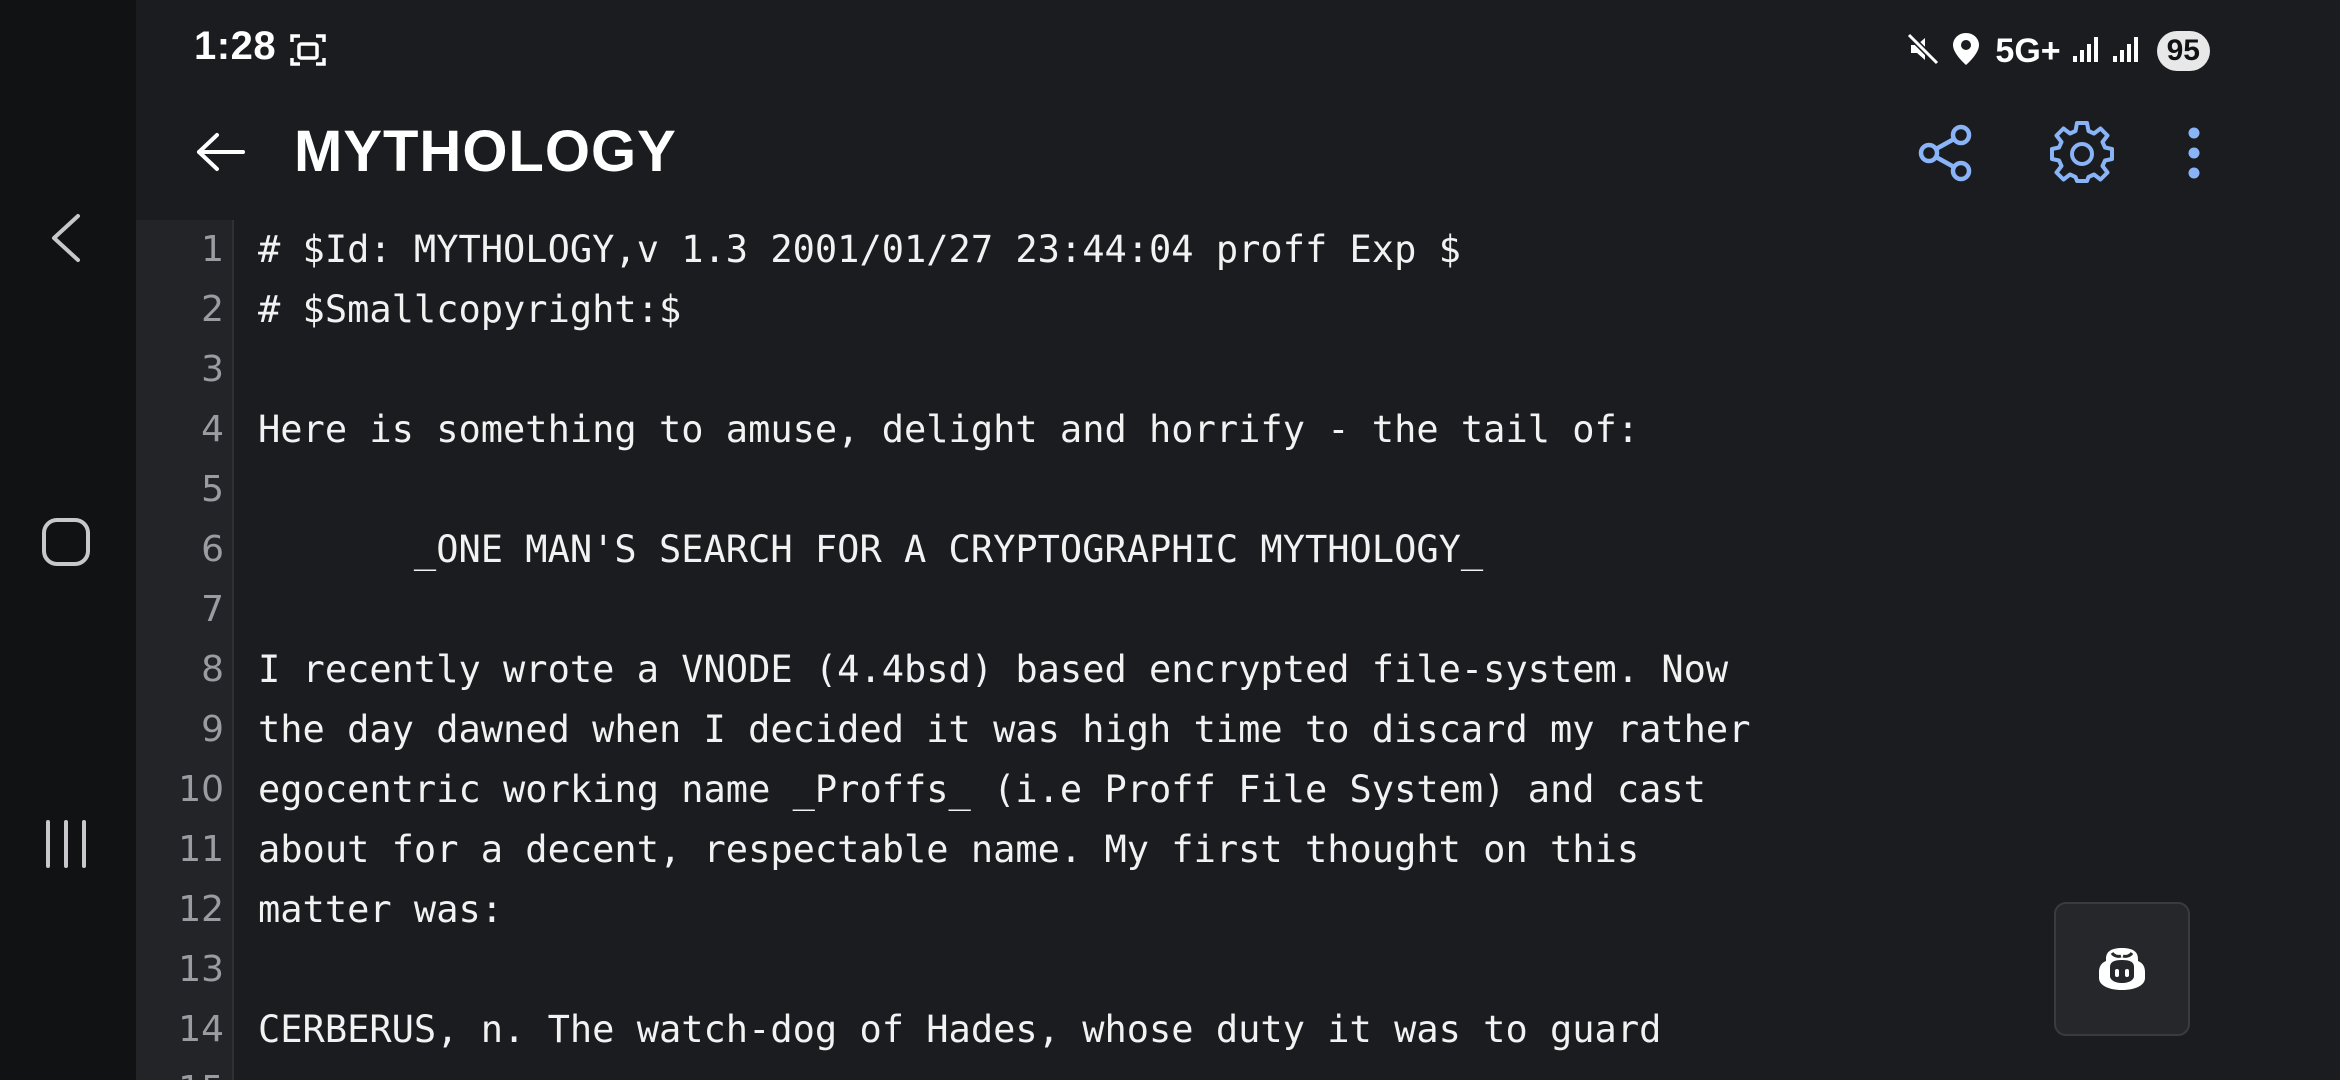  Describe the element at coordinates (2028, 50) in the screenshot. I see `network-type: 5G+` at that location.